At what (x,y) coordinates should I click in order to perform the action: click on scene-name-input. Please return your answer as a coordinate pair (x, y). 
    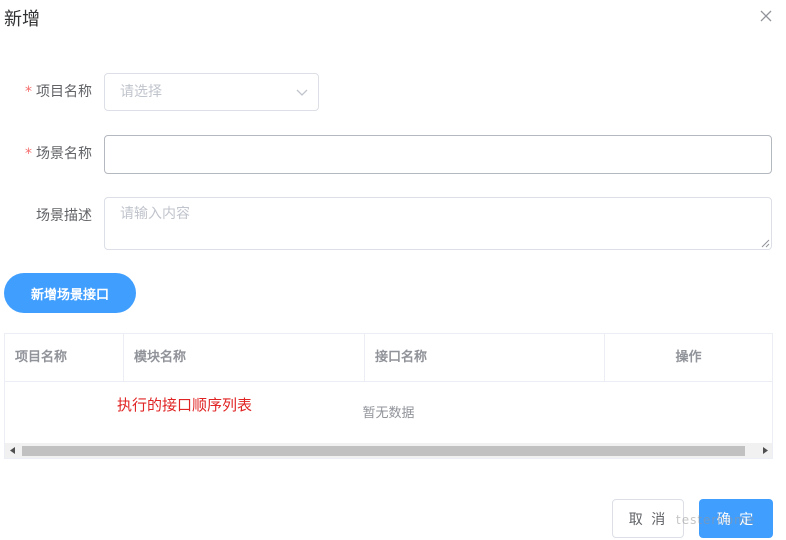
    Looking at the image, I should click on (438, 154).